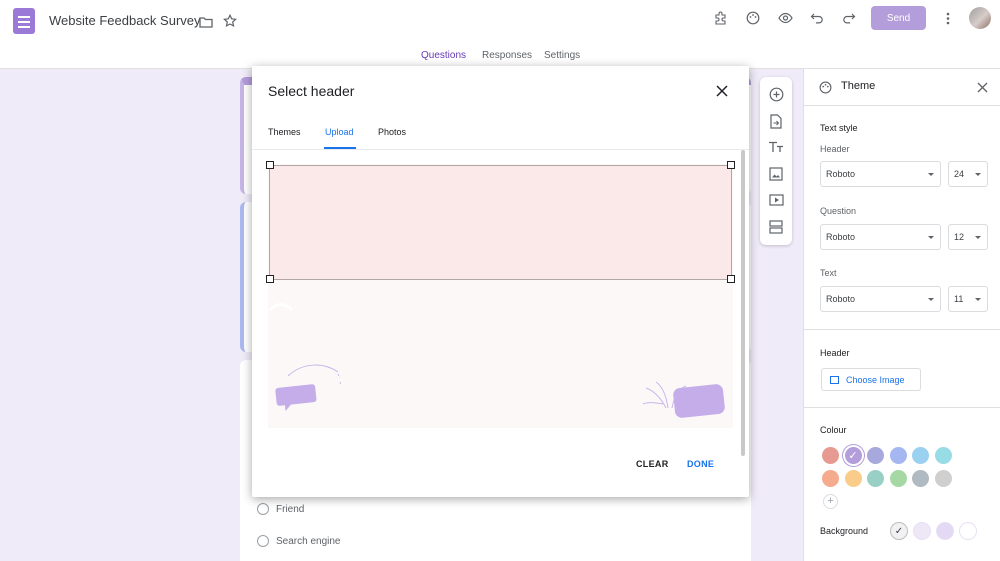 This screenshot has width=1000, height=561. I want to click on text-font-label: Text, so click(828, 273).